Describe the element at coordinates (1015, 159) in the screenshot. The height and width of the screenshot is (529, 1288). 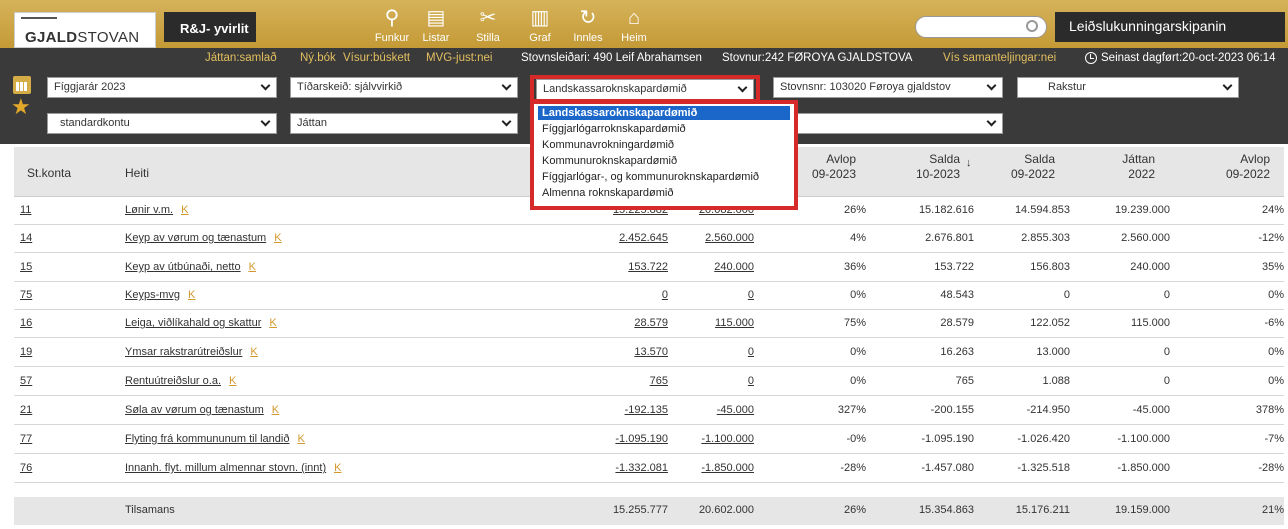
I see `col-salda2-a: Salda` at that location.